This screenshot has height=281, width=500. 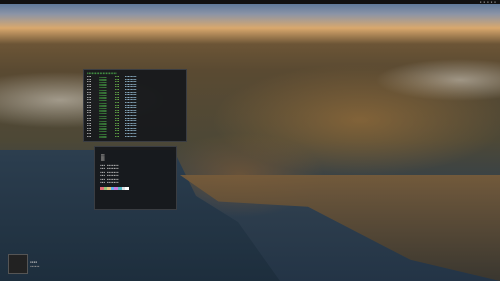 I want to click on top-bar: ▪ ▪ ▪ ▪ ▪, so click(x=250, y=2).